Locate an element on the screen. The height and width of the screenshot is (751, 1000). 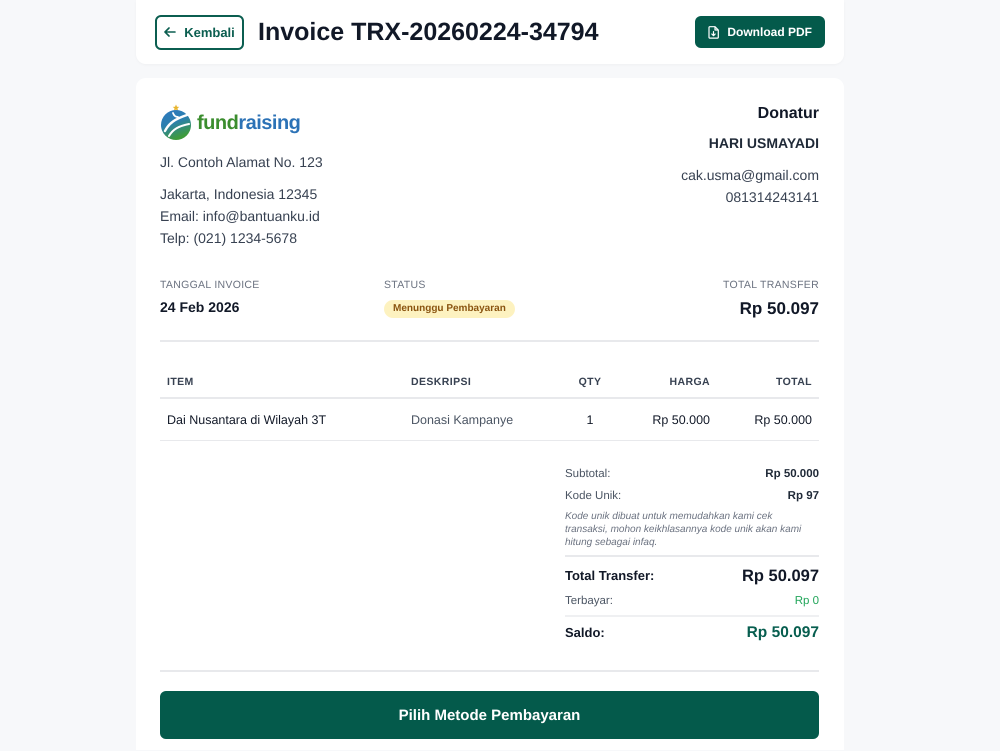
meta-label: TOTAL TRANSFER is located at coordinates (771, 285).